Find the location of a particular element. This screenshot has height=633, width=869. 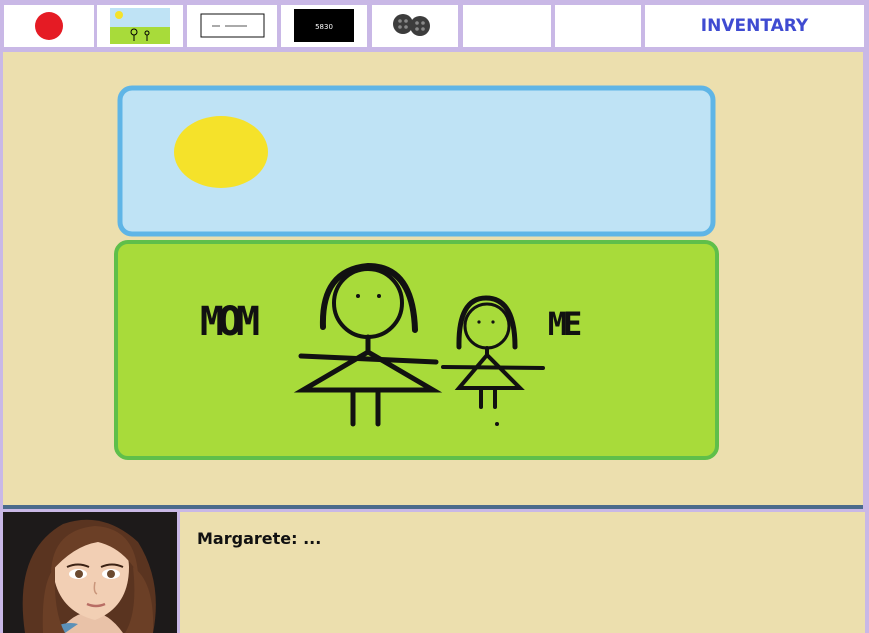

character-portrait is located at coordinates (90, 572).